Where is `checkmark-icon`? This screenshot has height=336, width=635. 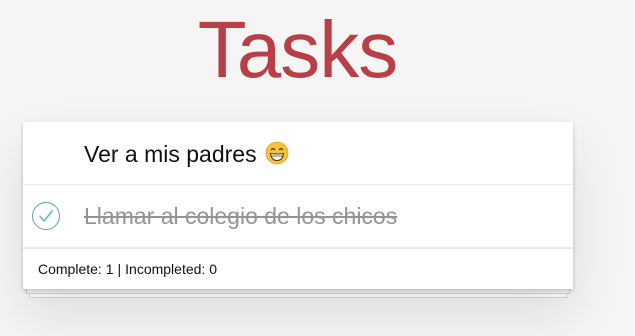
checkmark-icon is located at coordinates (46, 215).